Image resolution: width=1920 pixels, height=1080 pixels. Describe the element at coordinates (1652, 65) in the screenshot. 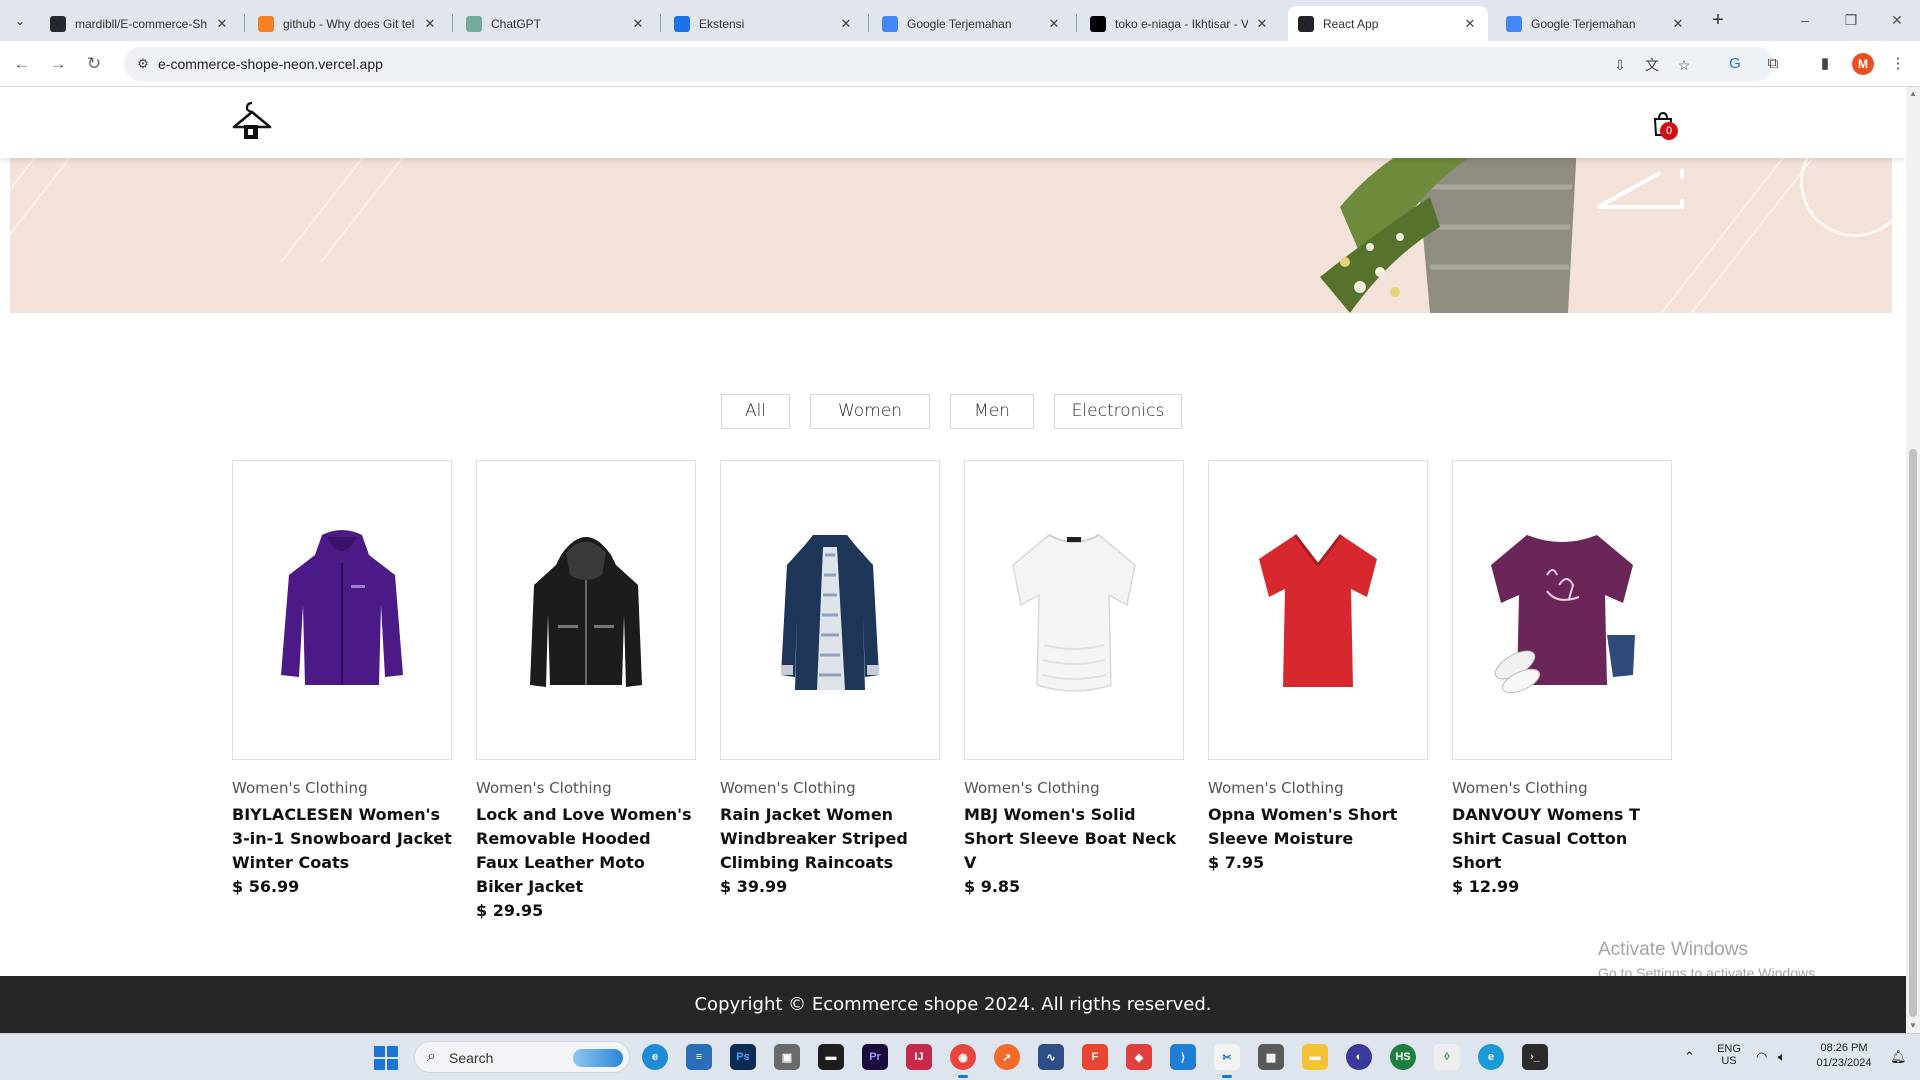

I see `translate-page-icon: 文` at that location.